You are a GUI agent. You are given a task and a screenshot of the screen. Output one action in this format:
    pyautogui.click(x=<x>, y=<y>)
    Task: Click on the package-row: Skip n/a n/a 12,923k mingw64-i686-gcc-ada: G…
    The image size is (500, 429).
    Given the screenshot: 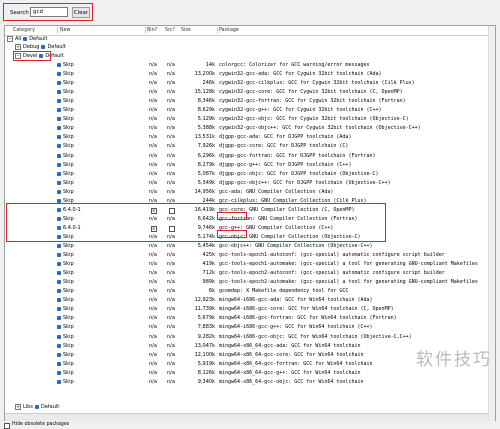 What is the action you would take?
    pyautogui.click(x=250, y=300)
    